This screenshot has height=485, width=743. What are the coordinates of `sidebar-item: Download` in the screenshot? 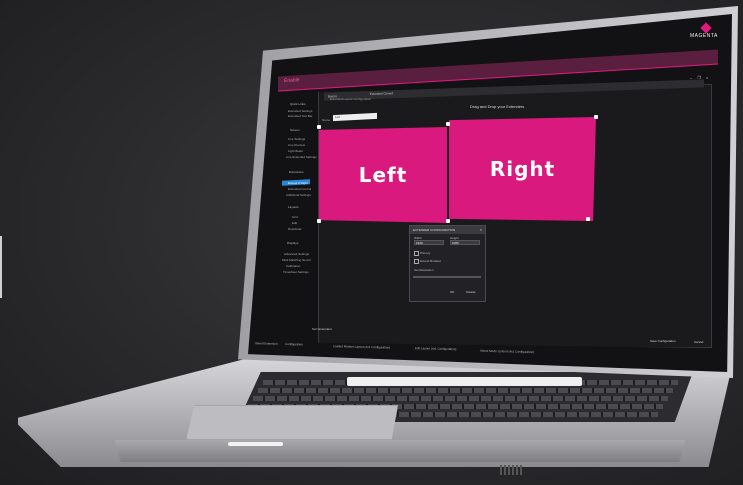 It's located at (294, 229).